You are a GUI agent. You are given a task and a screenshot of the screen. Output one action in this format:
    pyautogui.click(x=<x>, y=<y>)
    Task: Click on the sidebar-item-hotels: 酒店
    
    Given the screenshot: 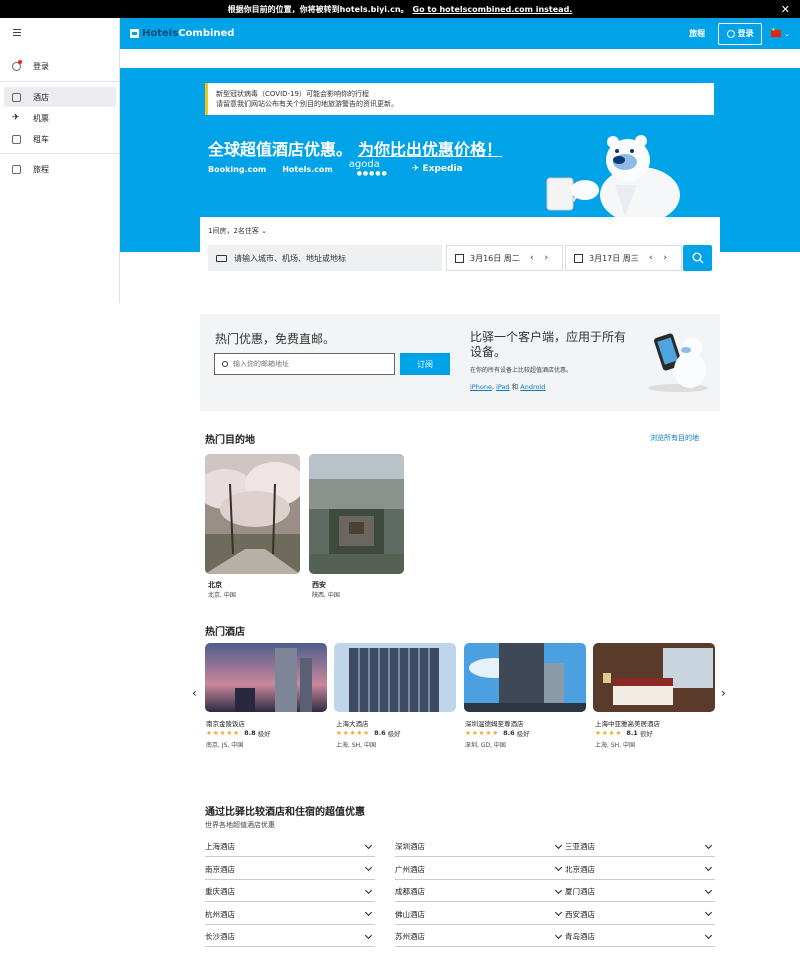 What is the action you would take?
    pyautogui.click(x=60, y=97)
    